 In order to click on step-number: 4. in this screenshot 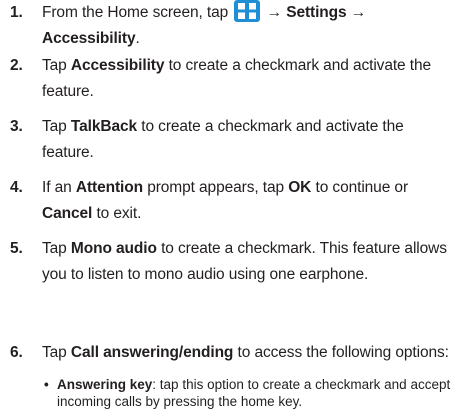, I will do `click(16, 187)`.